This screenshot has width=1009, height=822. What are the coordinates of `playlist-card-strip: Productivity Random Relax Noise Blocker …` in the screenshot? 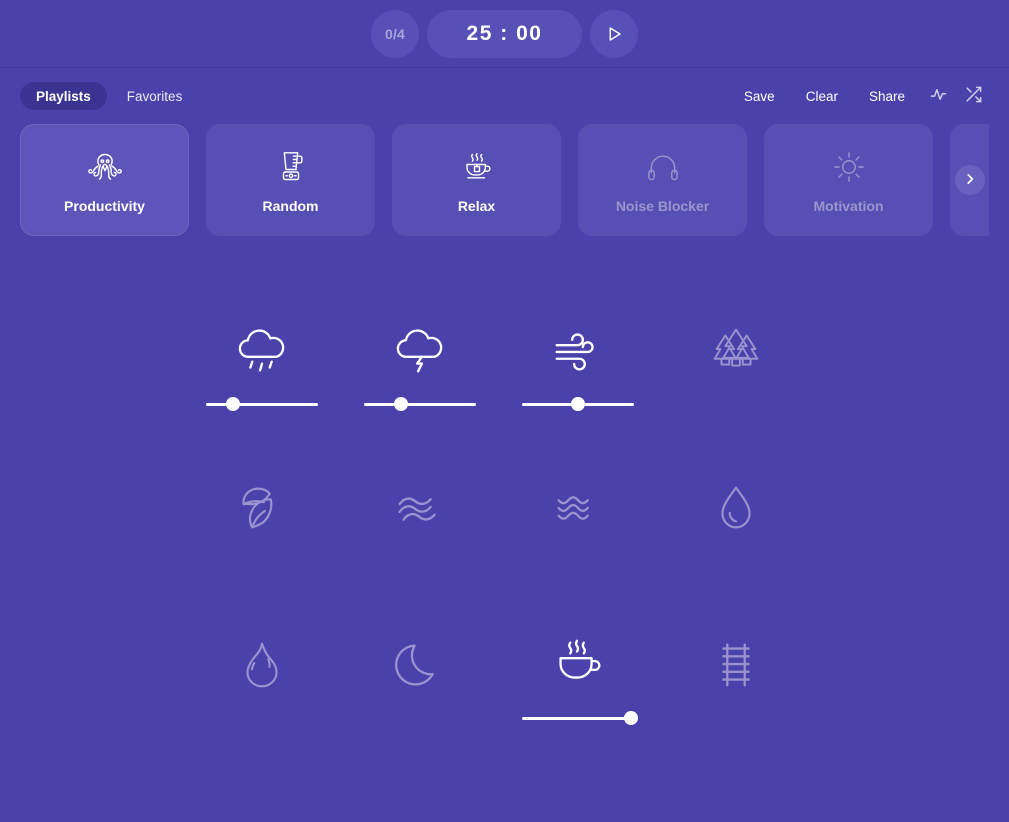 It's located at (504, 180).